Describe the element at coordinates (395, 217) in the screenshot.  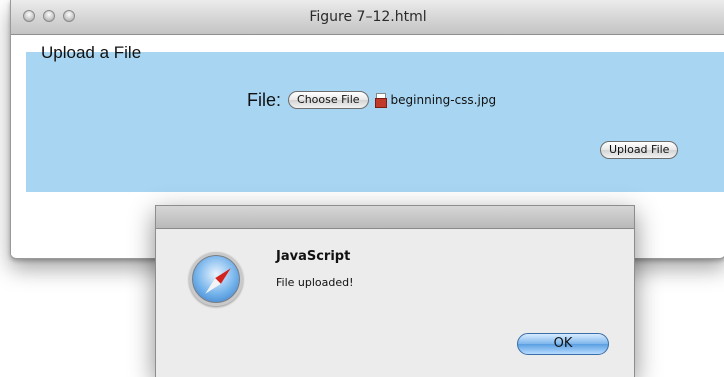
I see `dialog-title-bar` at that location.